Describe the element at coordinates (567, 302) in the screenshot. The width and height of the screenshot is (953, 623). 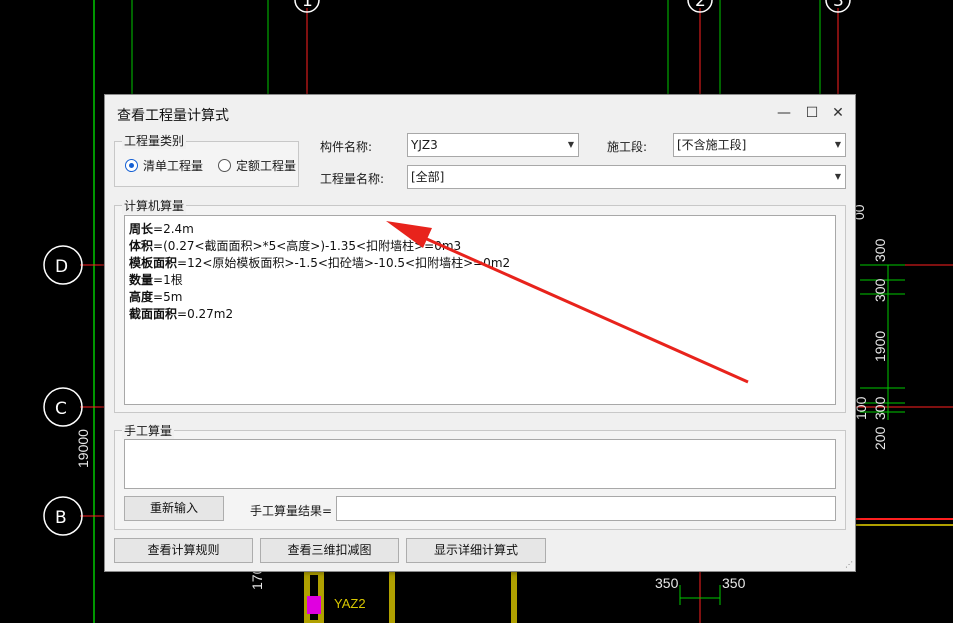
I see `annotation-arrow-icon` at that location.